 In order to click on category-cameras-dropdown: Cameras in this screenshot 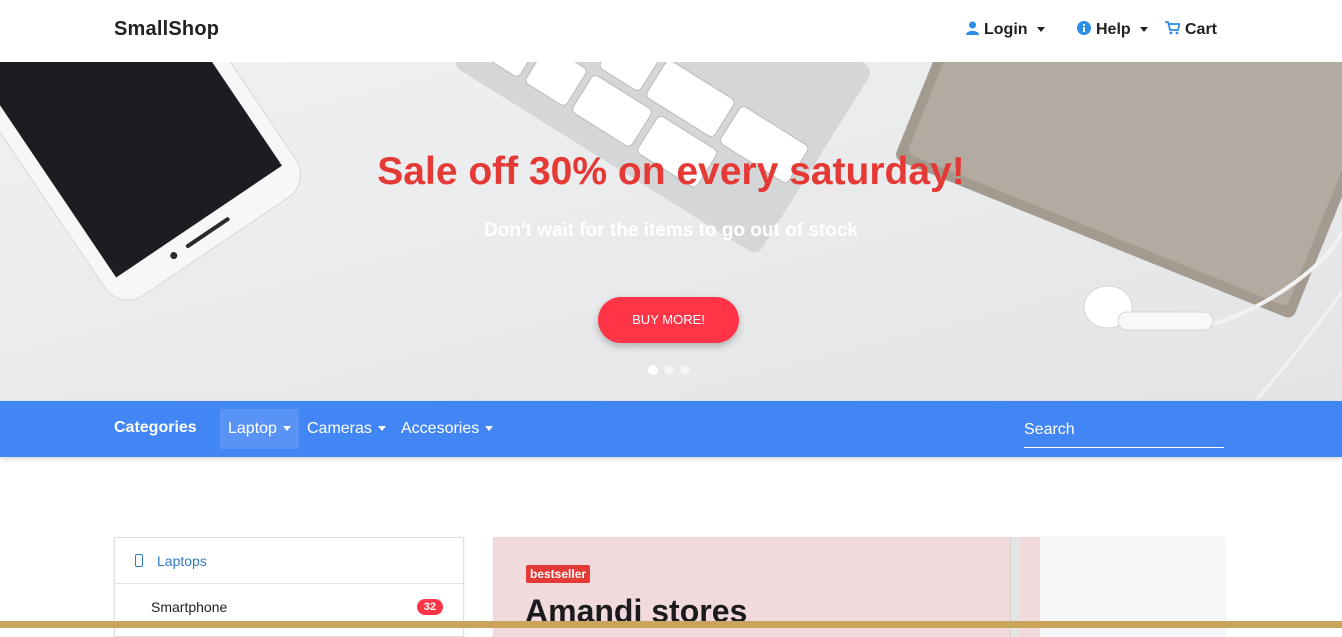, I will do `click(346, 429)`.